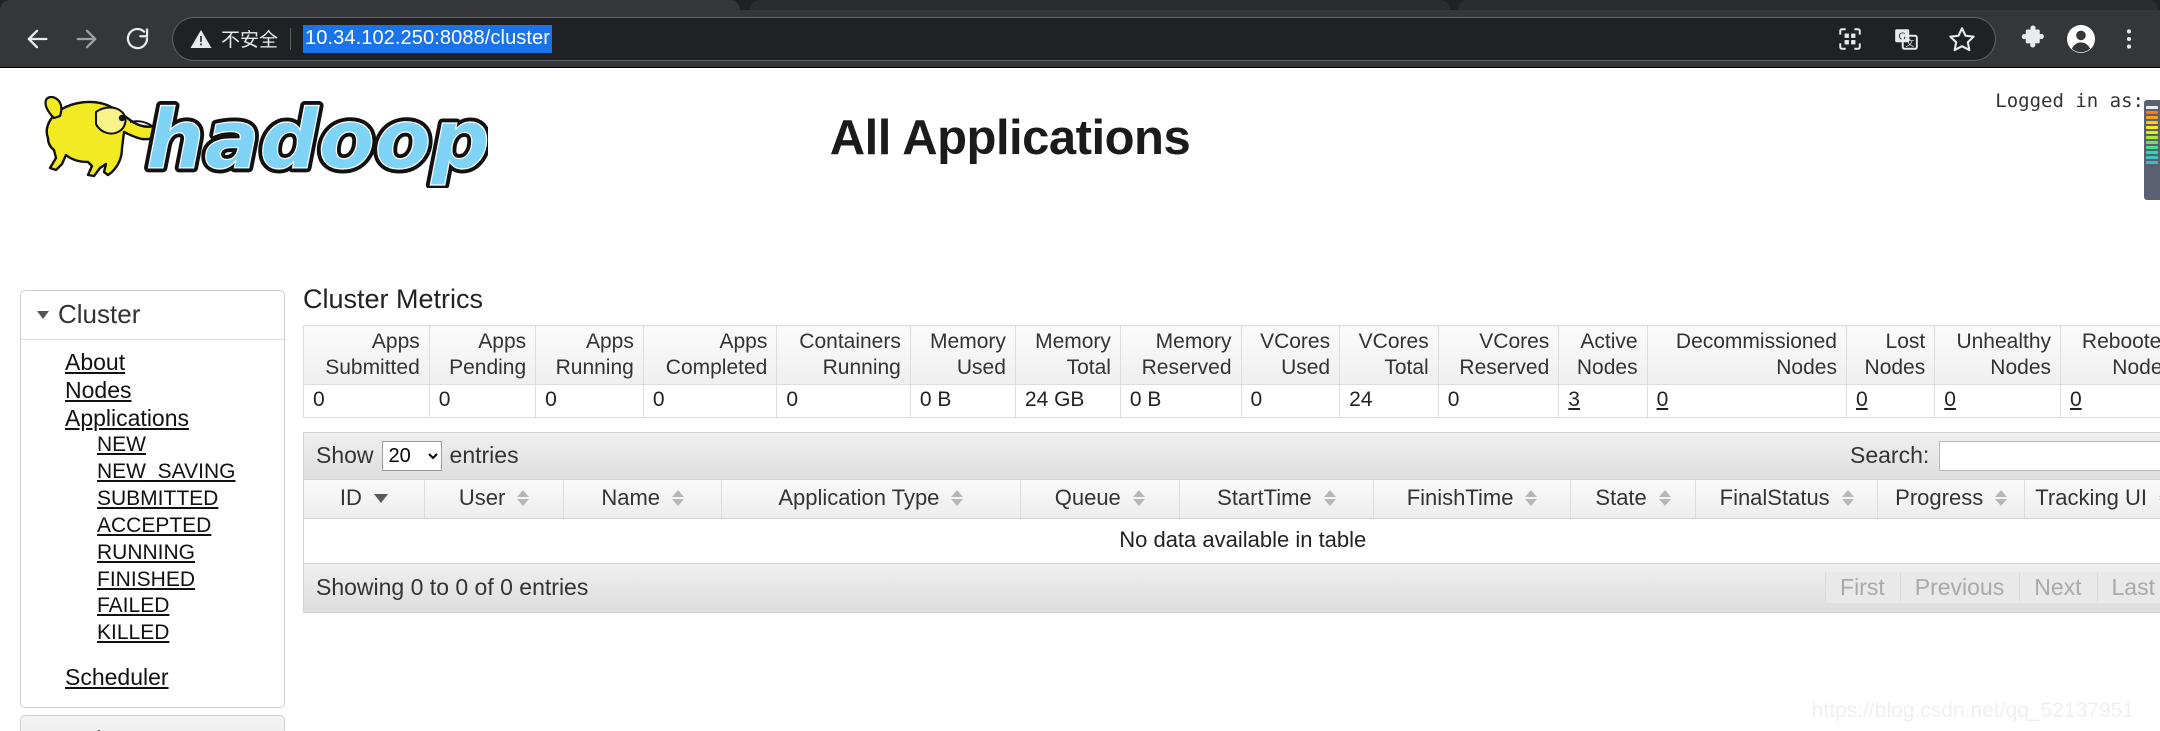 Image resolution: width=2160 pixels, height=731 pixels. What do you see at coordinates (1603, 355) in the screenshot?
I see `metrics-col-active-nodes: Active Nodes` at bounding box center [1603, 355].